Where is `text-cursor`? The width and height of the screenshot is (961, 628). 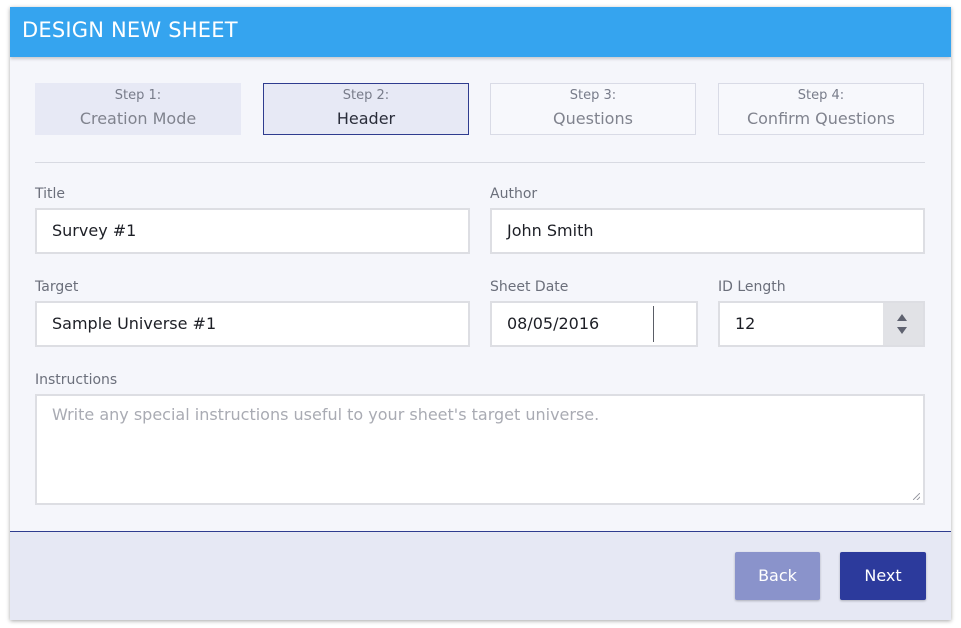 text-cursor is located at coordinates (653, 324).